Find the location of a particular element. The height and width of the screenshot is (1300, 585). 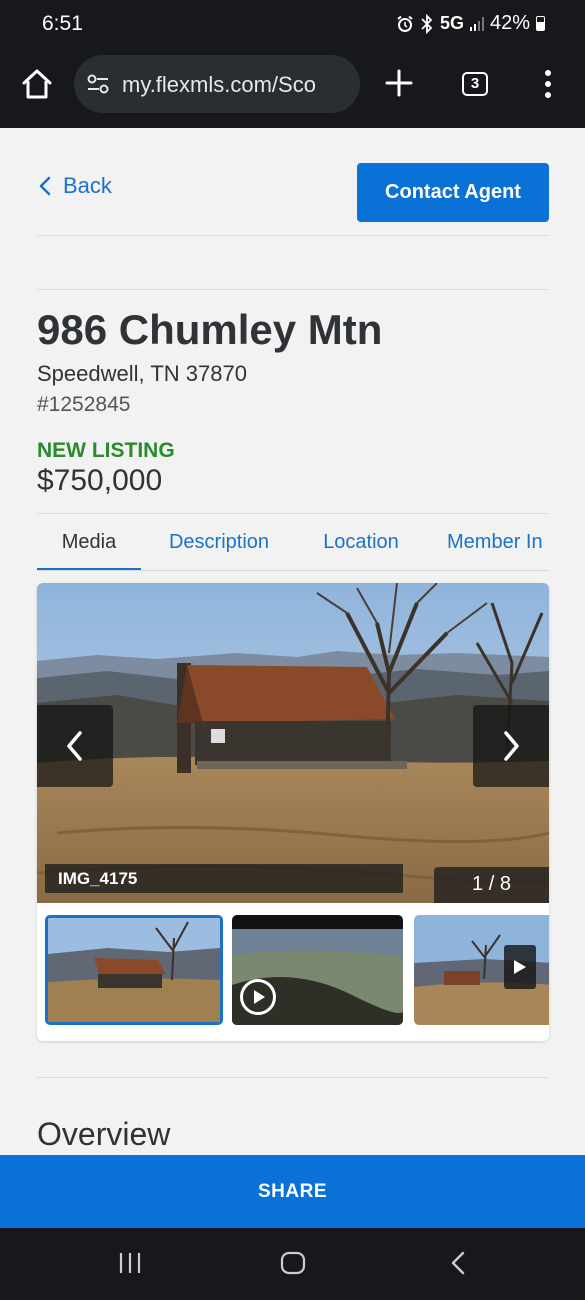

url-text: my.flexmls.com/Sco is located at coordinates (219, 85).